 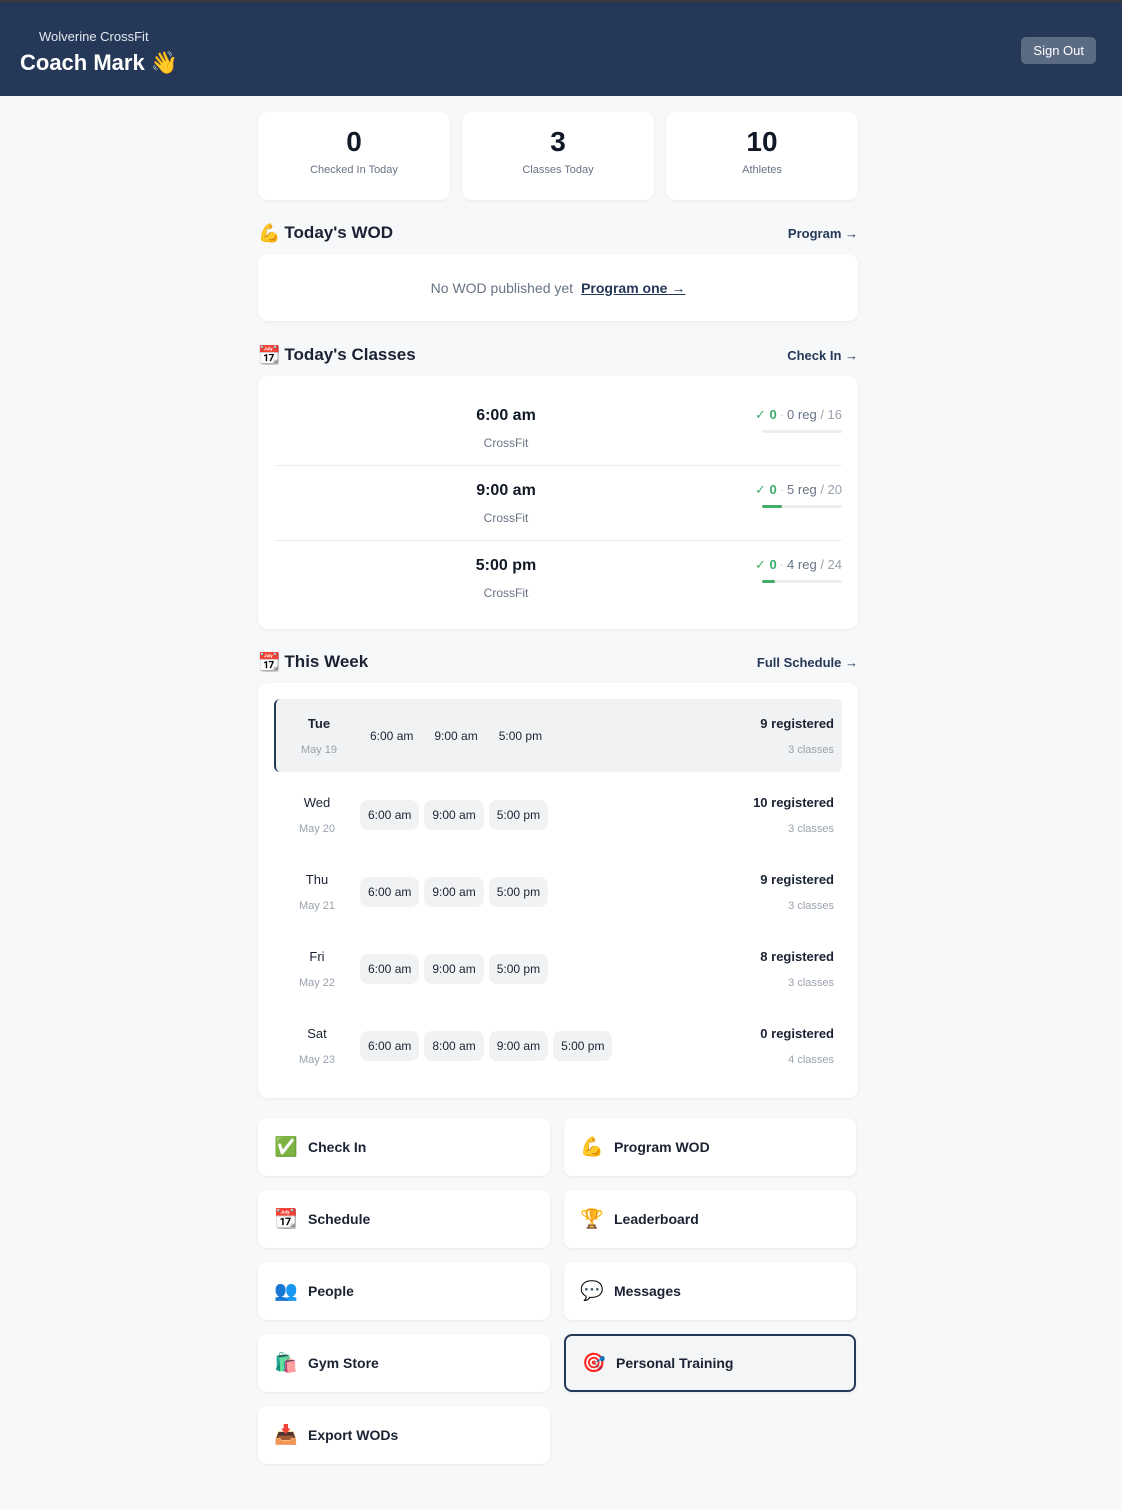 I want to click on stat-value: 10, so click(x=762, y=141).